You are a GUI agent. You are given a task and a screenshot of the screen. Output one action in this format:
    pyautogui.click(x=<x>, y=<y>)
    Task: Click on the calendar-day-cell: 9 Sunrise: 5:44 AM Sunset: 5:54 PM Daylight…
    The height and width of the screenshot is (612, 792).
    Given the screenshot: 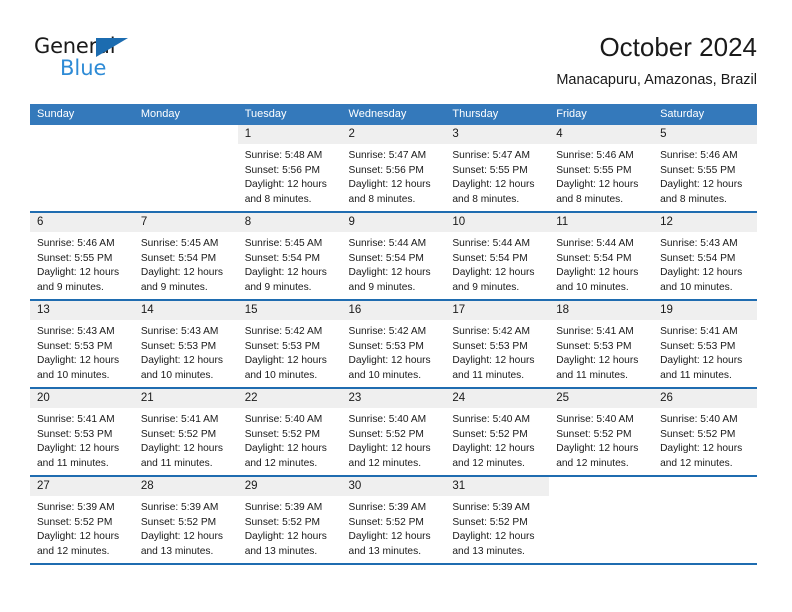 What is the action you would take?
    pyautogui.click(x=393, y=256)
    